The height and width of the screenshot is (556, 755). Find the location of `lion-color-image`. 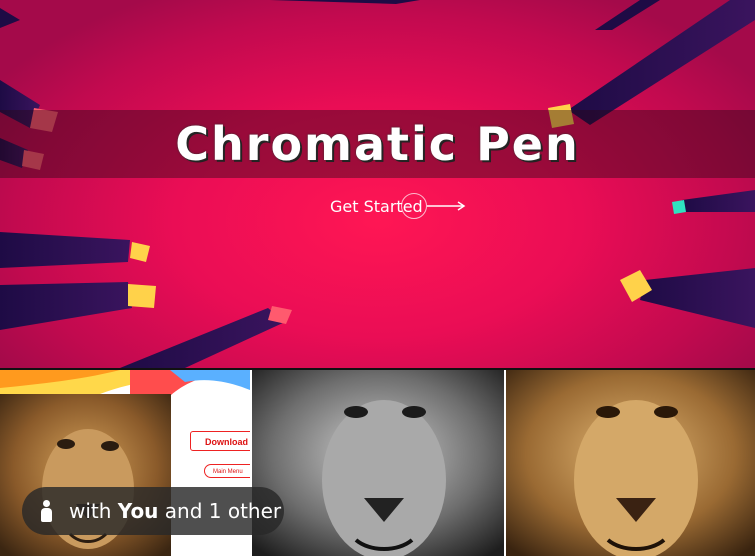

lion-color-image is located at coordinates (630, 463).